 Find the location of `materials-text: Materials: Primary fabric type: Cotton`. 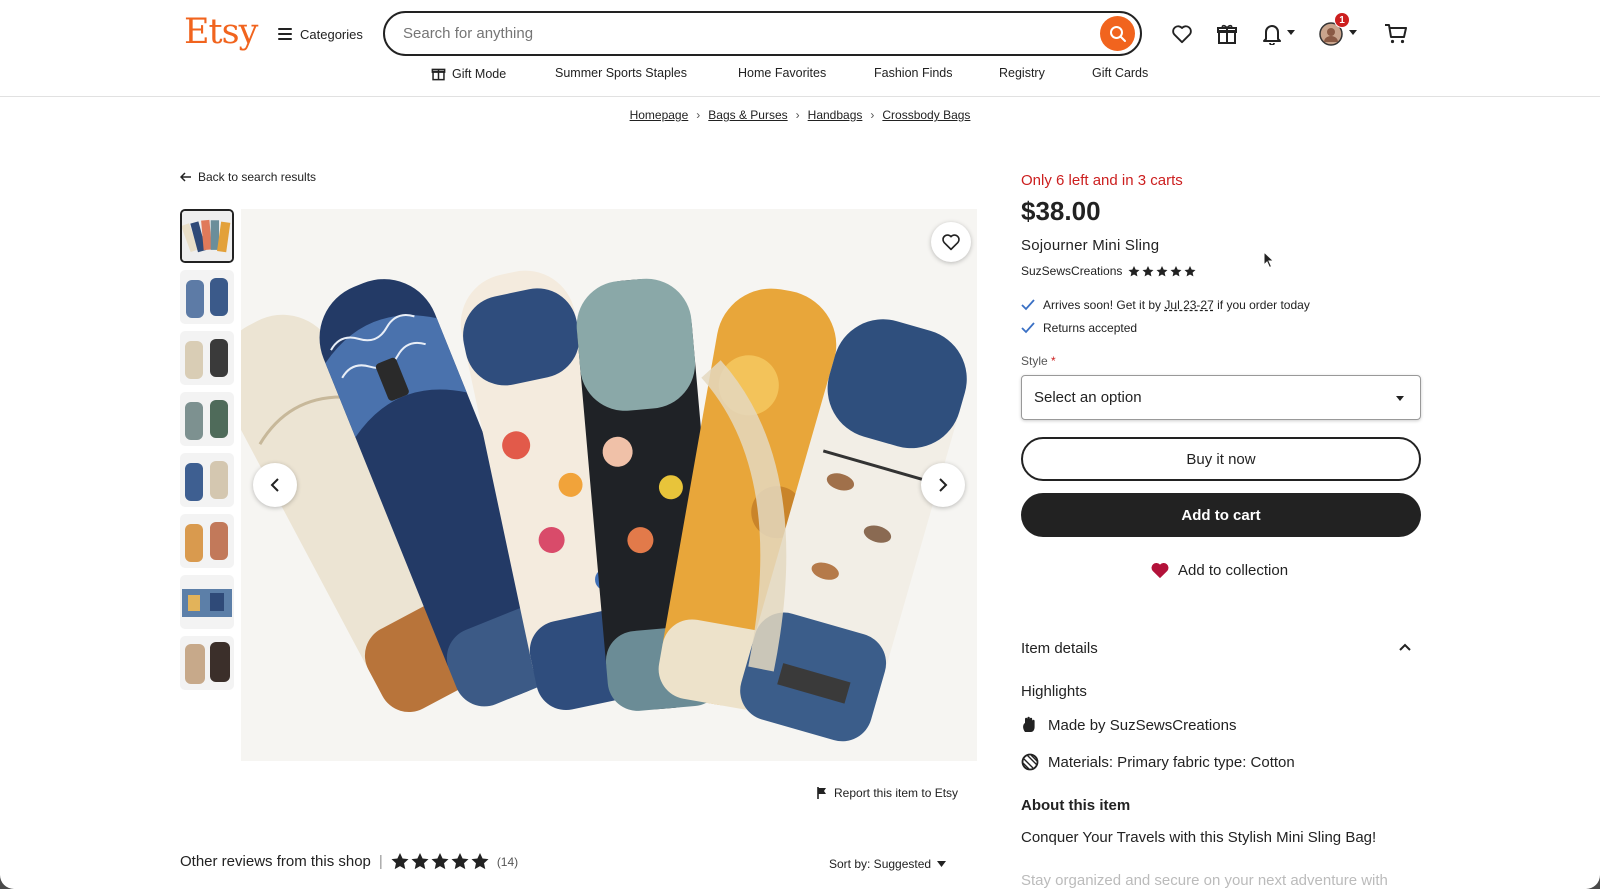

materials-text: Materials: Primary fabric type: Cotton is located at coordinates (1171, 762).